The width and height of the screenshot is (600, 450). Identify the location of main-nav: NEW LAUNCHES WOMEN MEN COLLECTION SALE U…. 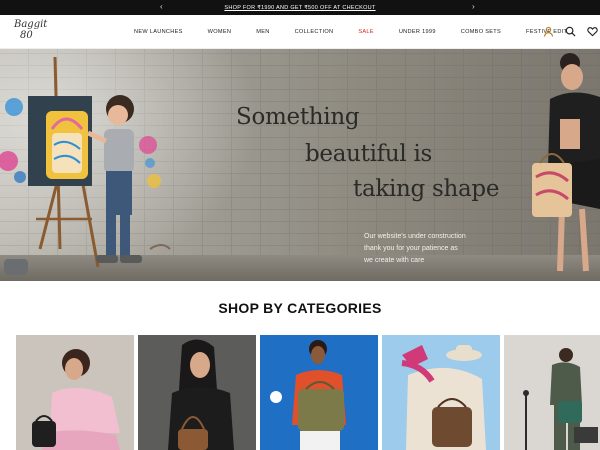
(363, 32).